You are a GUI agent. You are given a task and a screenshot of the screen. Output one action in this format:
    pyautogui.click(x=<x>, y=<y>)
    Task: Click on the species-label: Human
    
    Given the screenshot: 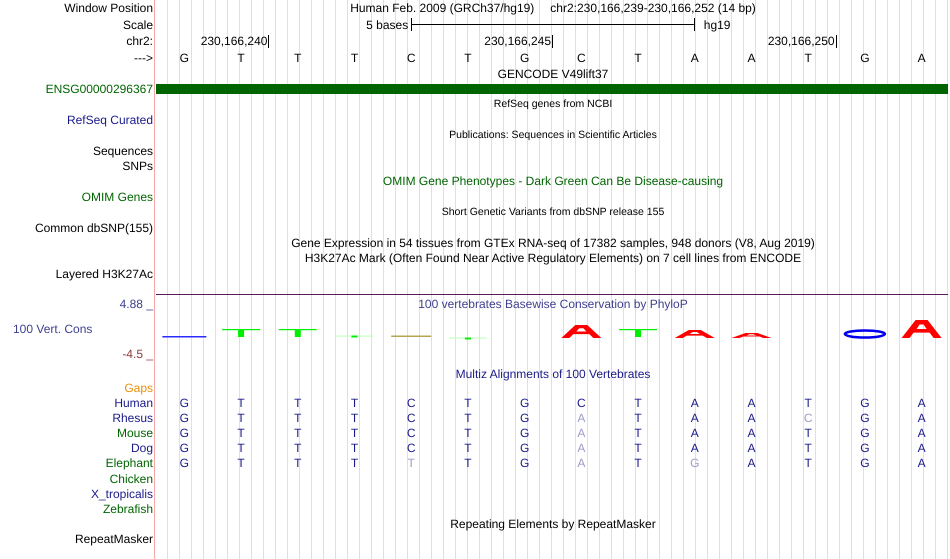 What is the action you would take?
    pyautogui.click(x=133, y=403)
    